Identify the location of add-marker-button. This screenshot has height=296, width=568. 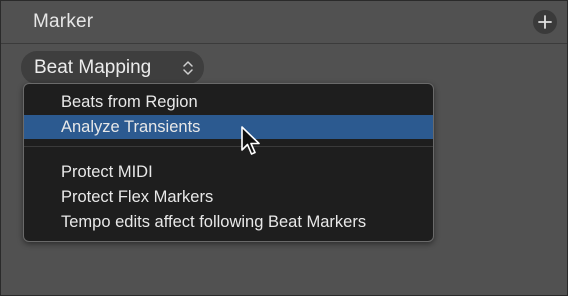
(545, 22).